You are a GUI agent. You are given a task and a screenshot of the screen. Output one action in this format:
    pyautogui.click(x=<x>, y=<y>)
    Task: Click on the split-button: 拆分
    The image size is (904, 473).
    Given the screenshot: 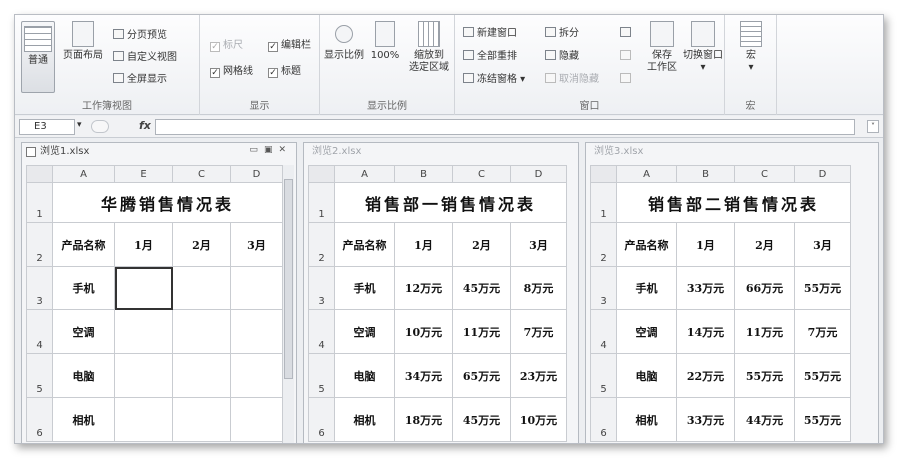 What is the action you would take?
    pyautogui.click(x=562, y=34)
    